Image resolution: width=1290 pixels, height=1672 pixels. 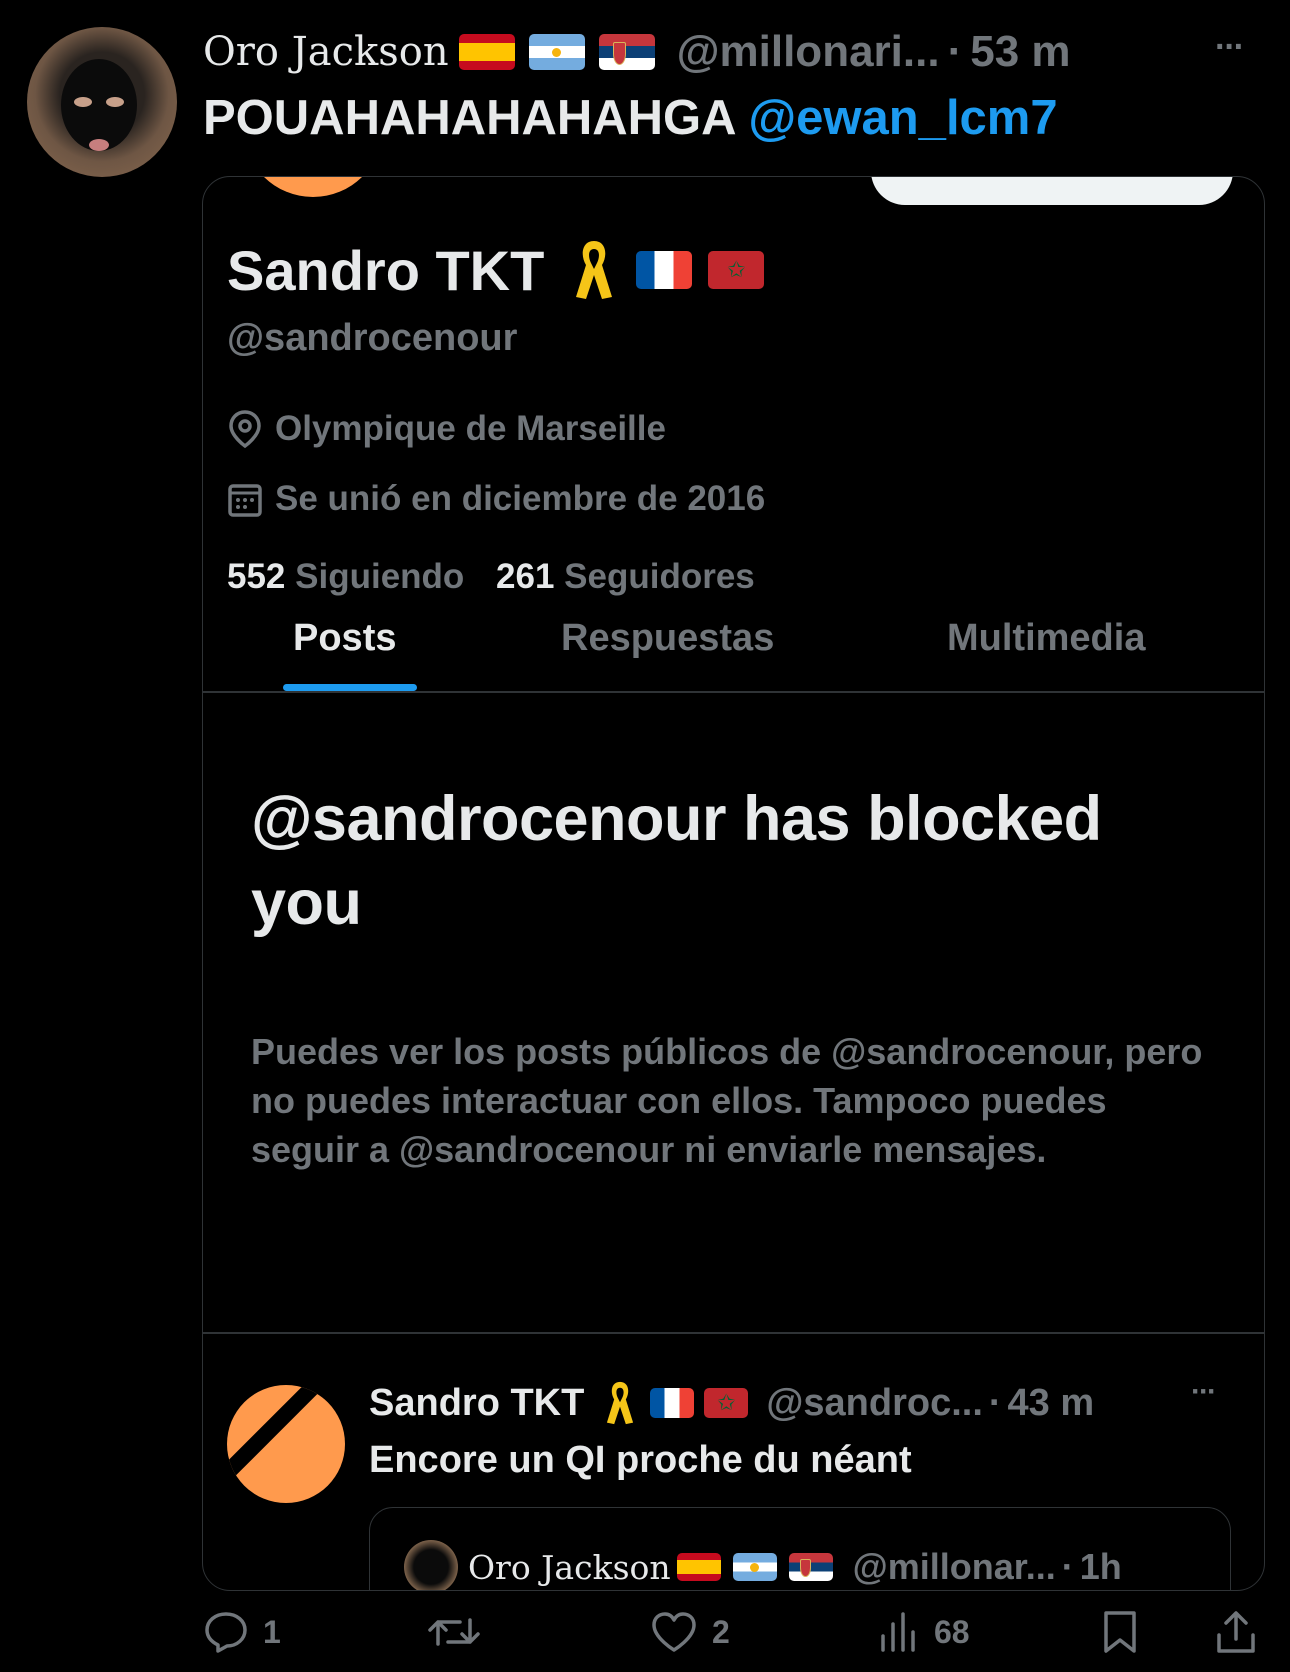 I want to click on profile-name-row: Sandro TKT, so click(x=496, y=270).